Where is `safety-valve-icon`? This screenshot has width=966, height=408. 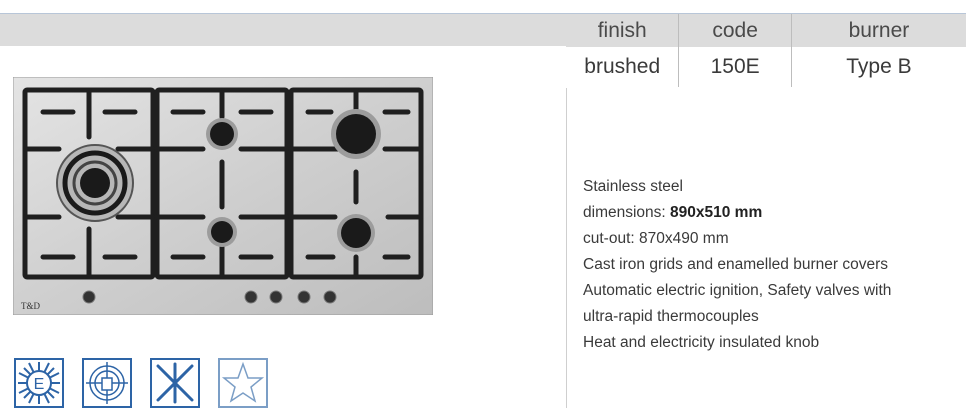 safety-valve-icon is located at coordinates (107, 383).